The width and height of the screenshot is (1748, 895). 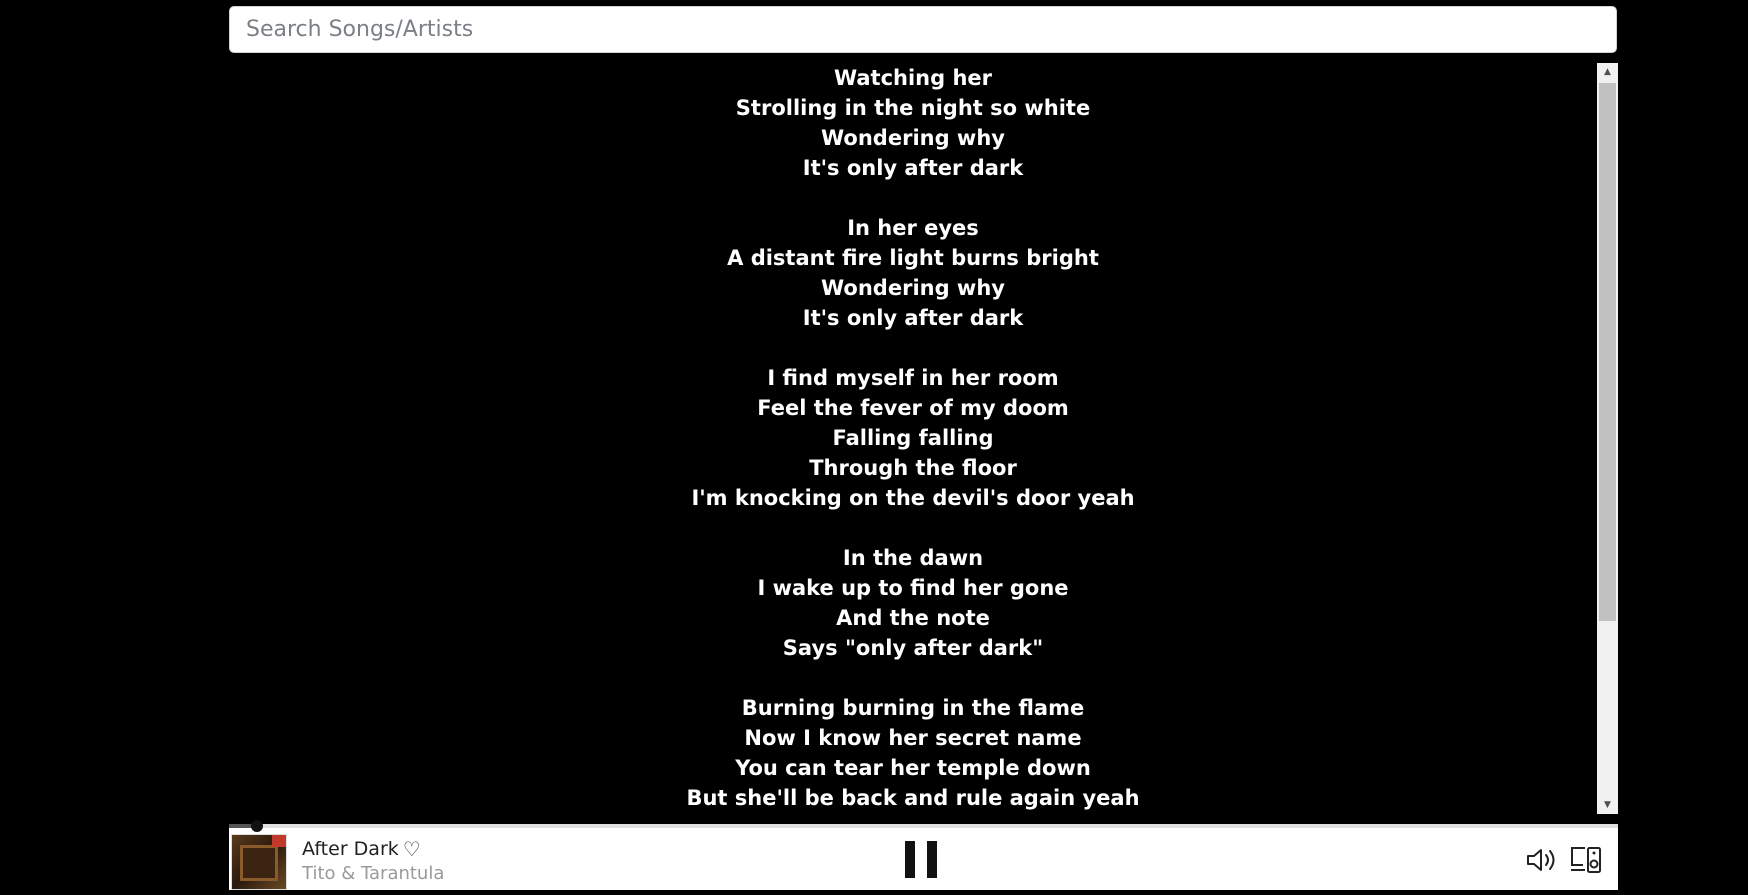 I want to click on scroll-up-arrow-icon: ▲, so click(x=1607, y=72).